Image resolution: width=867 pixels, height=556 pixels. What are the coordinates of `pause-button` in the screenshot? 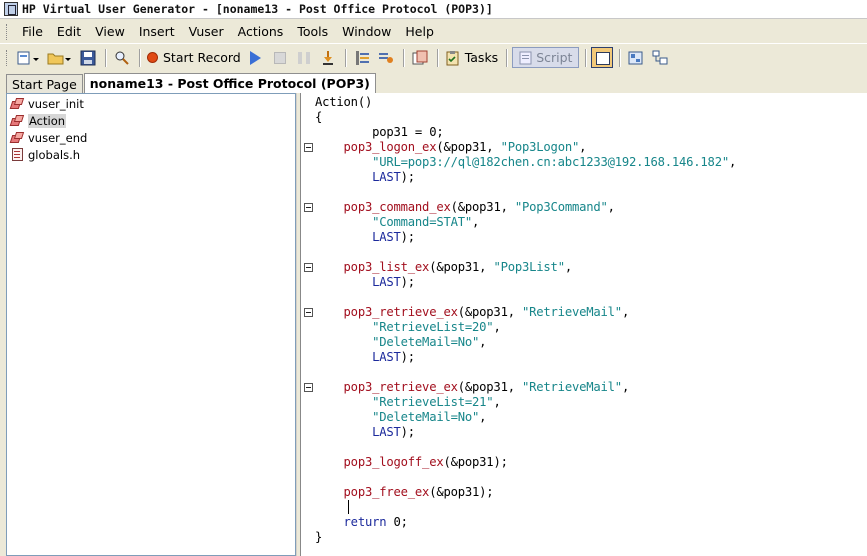 It's located at (304, 58).